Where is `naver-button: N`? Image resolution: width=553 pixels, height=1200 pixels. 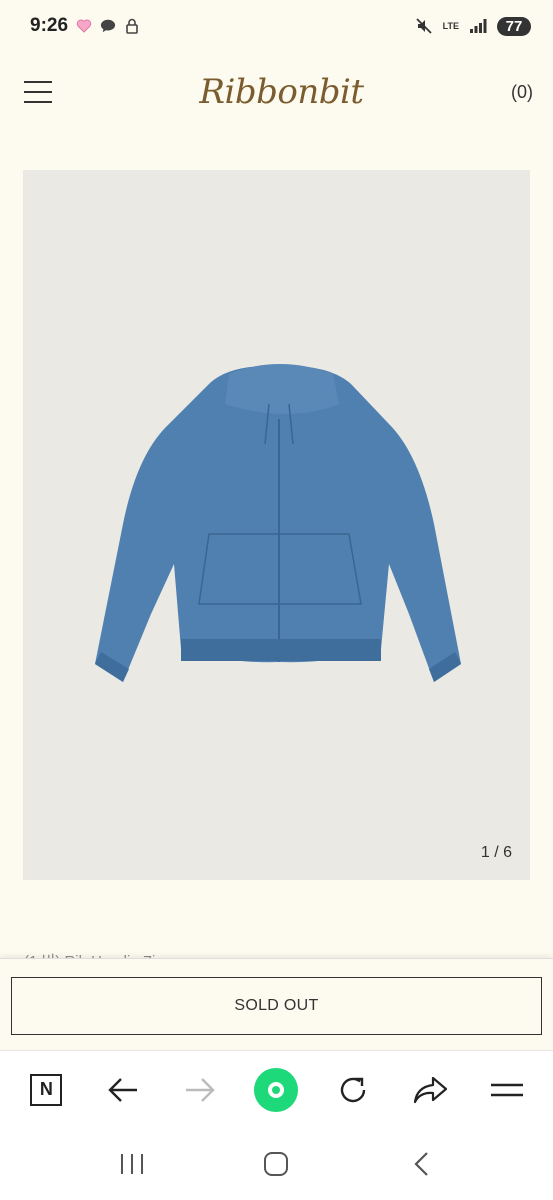 naver-button: N is located at coordinates (46, 1090).